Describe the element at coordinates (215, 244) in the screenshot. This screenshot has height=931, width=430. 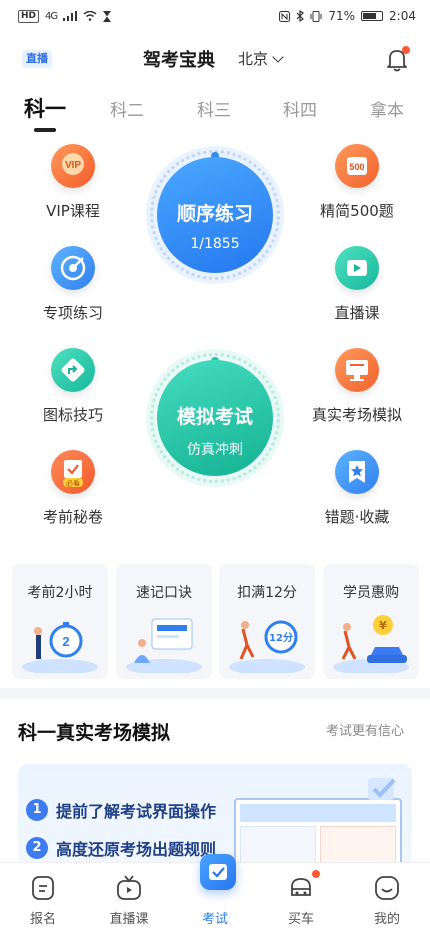
I see `practice-progress: 1/1855` at that location.